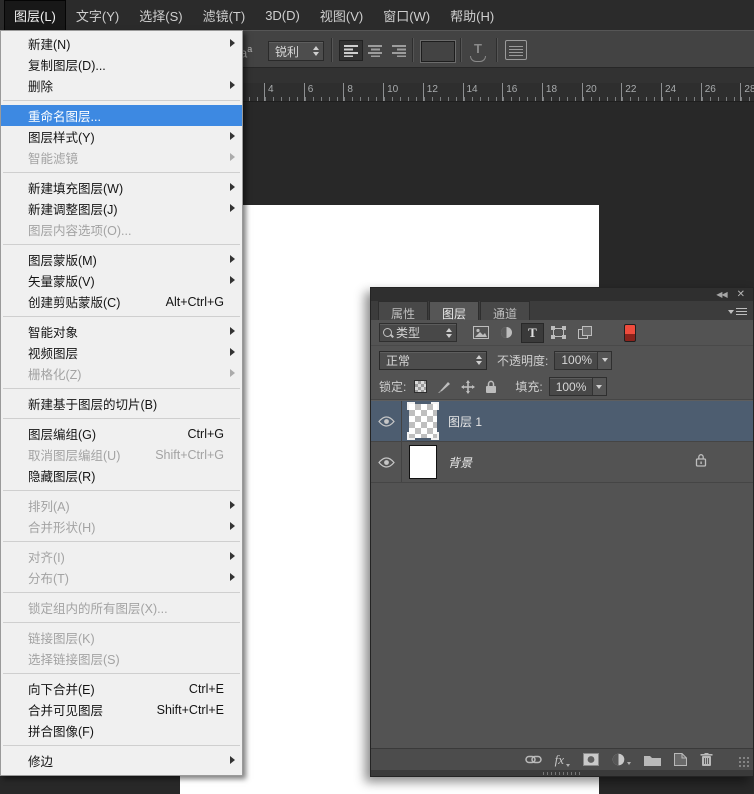  Describe the element at coordinates (121, 403) in the screenshot. I see `layer-menu-item-20: 新建基于图层的切片(B)` at that location.